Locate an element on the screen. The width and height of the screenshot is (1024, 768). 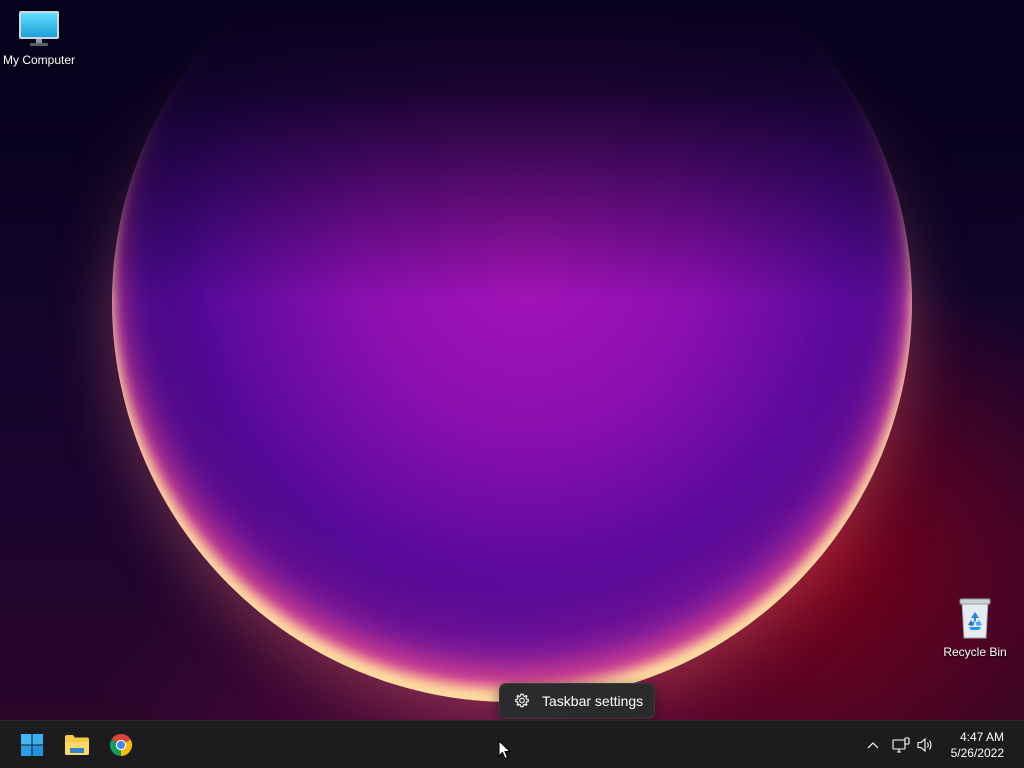
desktop-icon-recycle-bin: Recycle Bin is located at coordinates (975, 627).